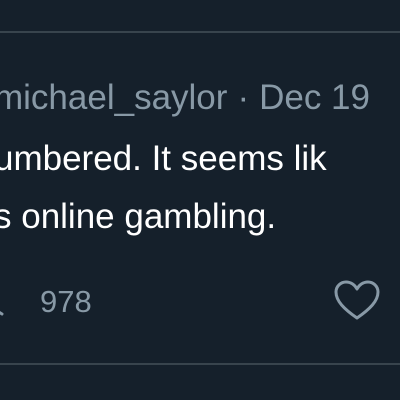 The width and height of the screenshot is (400, 400). Describe the element at coordinates (138, 216) in the screenshot. I see `tweet-text-line-2: s online gambling.` at that location.